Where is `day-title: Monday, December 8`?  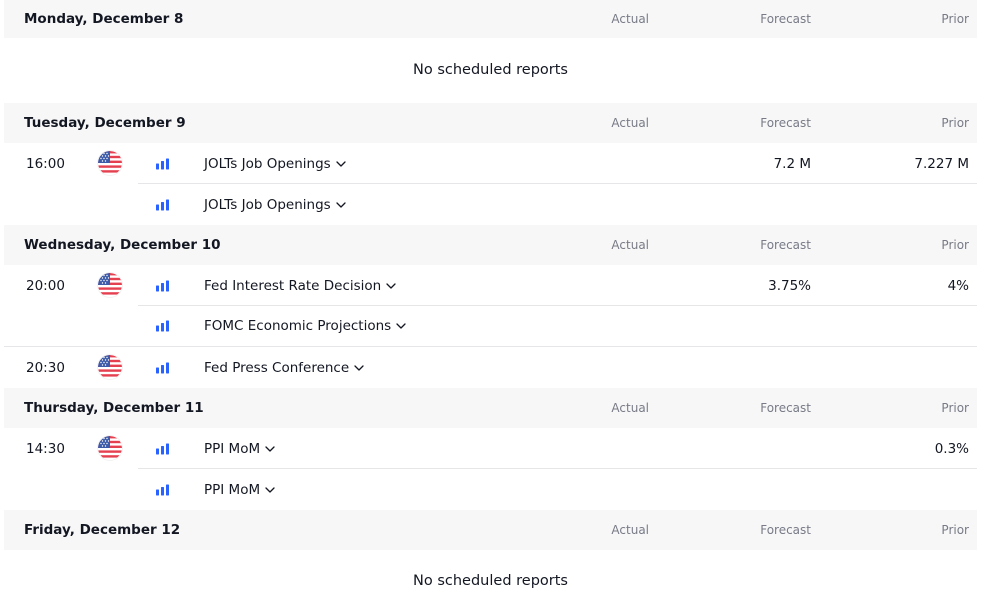
day-title: Monday, December 8 is located at coordinates (104, 19).